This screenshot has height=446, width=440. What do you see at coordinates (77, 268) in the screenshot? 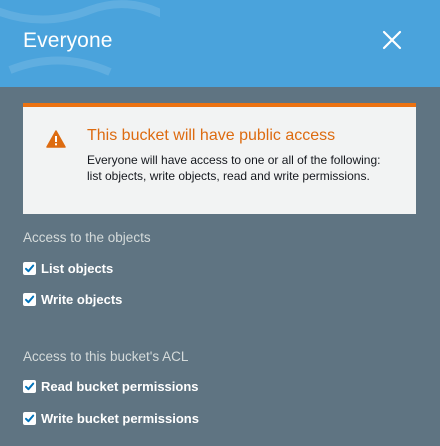
I see `list-objects-label: List objects` at bounding box center [77, 268].